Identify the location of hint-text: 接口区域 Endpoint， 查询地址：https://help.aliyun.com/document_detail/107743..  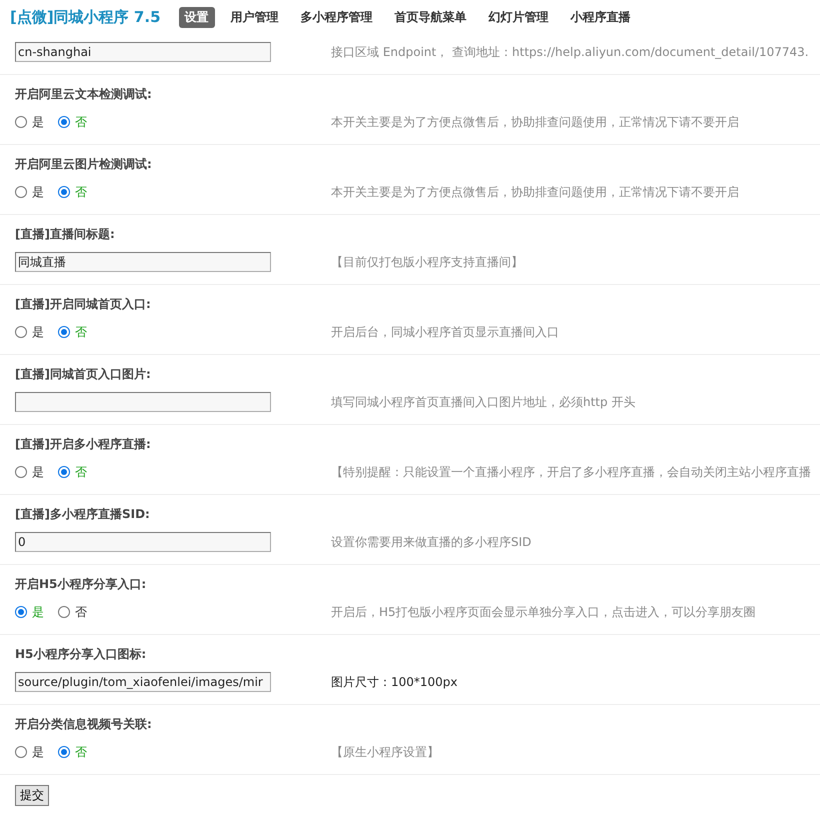
(570, 52).